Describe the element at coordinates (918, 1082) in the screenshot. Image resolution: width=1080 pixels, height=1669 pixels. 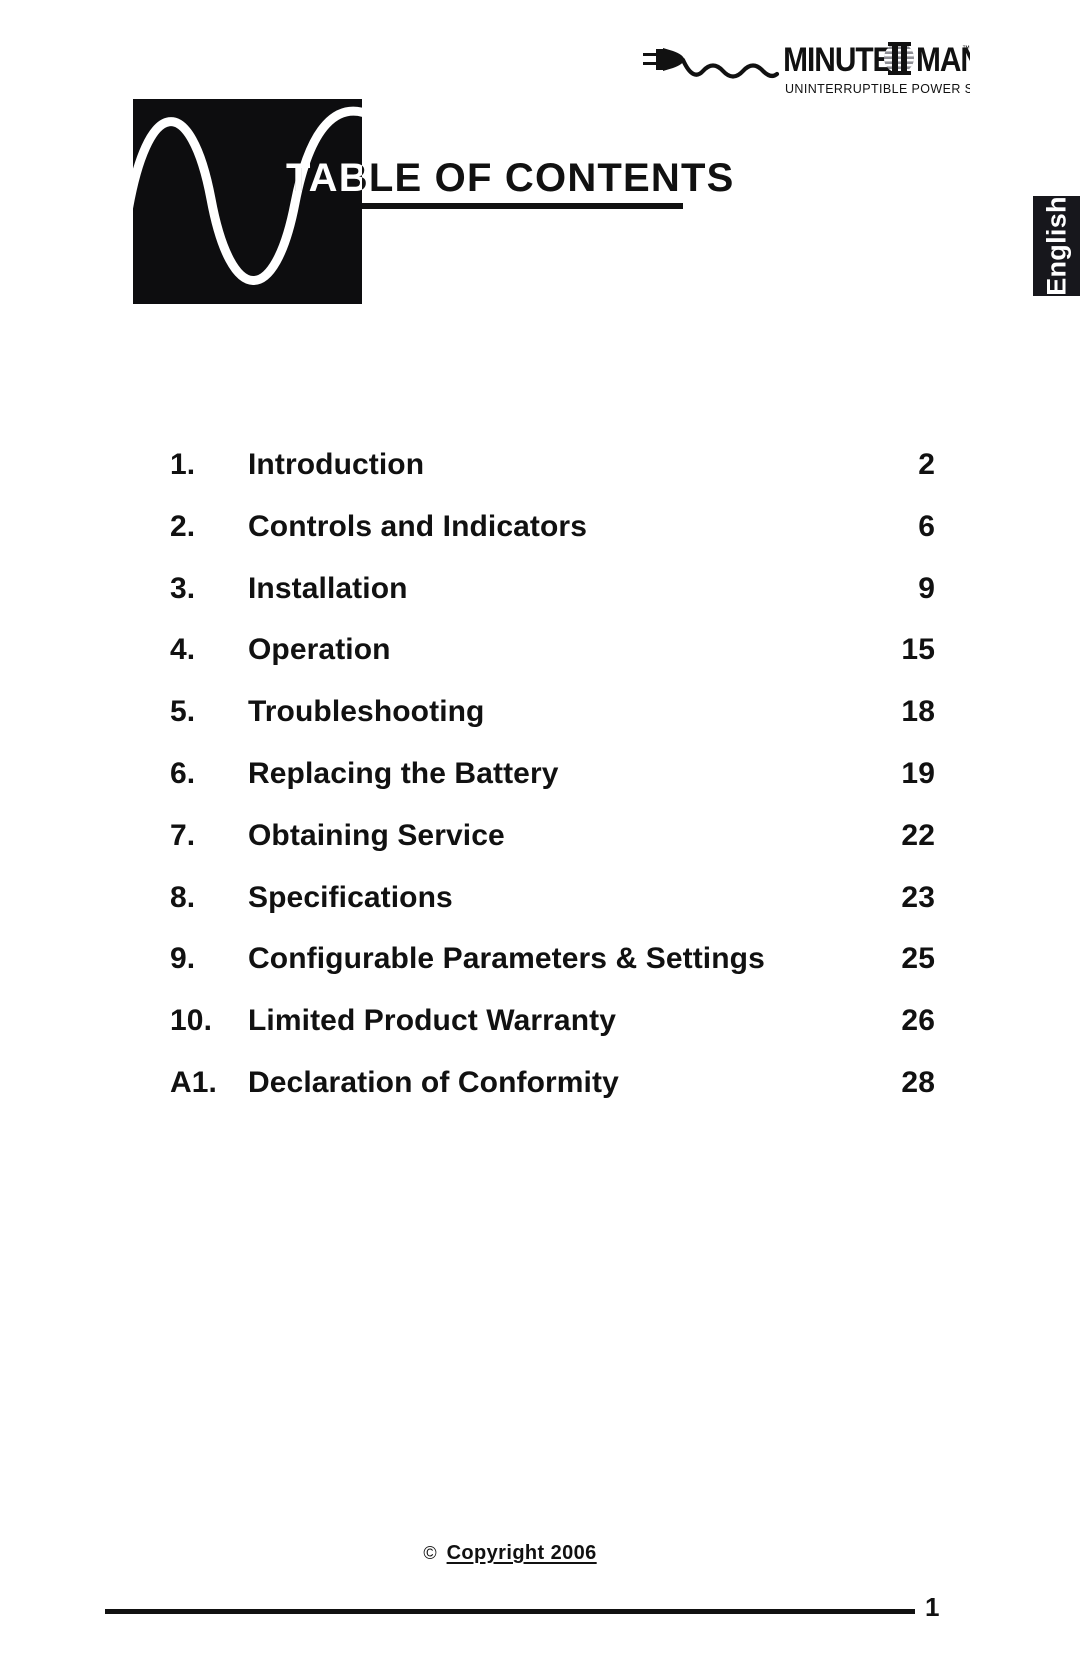
I see `toc-entry-page: 28` at that location.